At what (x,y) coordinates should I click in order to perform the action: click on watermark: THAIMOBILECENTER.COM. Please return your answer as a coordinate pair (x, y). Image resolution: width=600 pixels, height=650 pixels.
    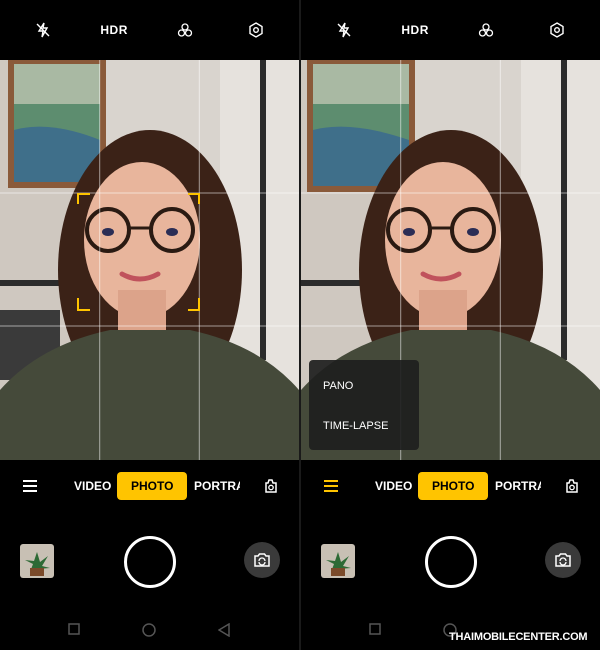
    Looking at the image, I should click on (518, 637).